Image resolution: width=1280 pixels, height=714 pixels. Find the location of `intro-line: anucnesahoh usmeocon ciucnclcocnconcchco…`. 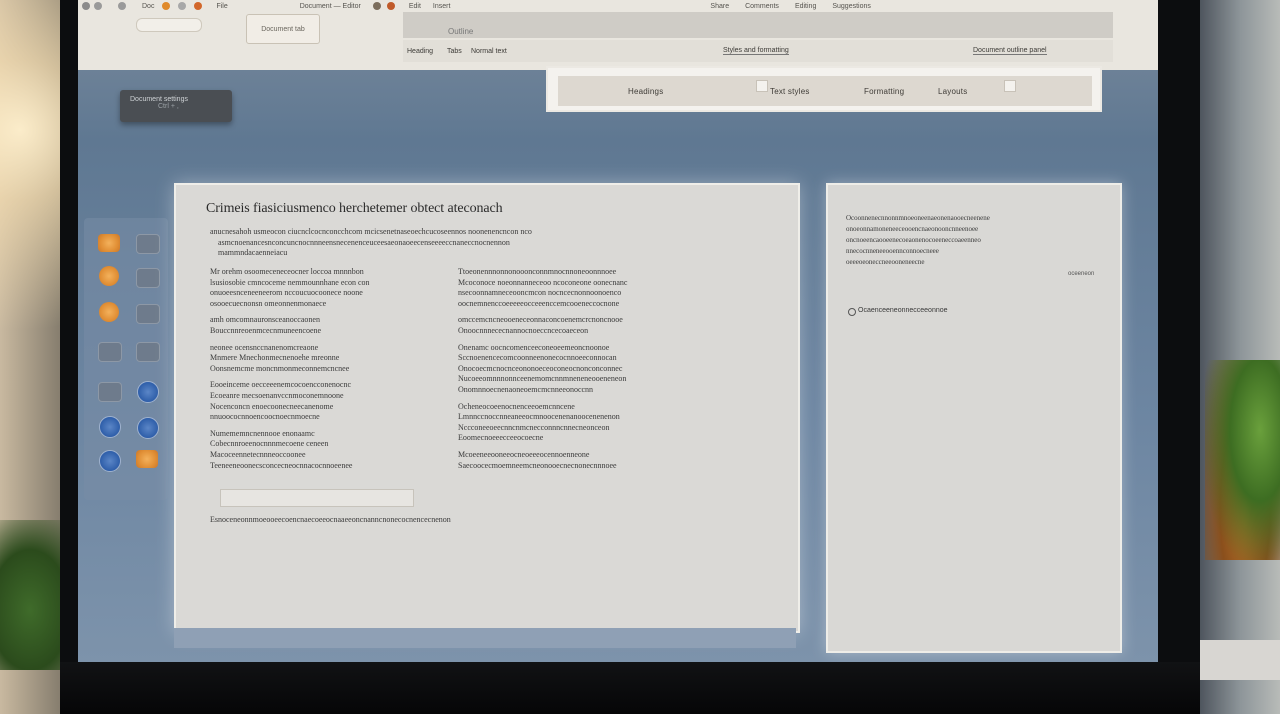

intro-line: anucnesahoh usmeocon ciucnclcocnconcchco… is located at coordinates (371, 231).